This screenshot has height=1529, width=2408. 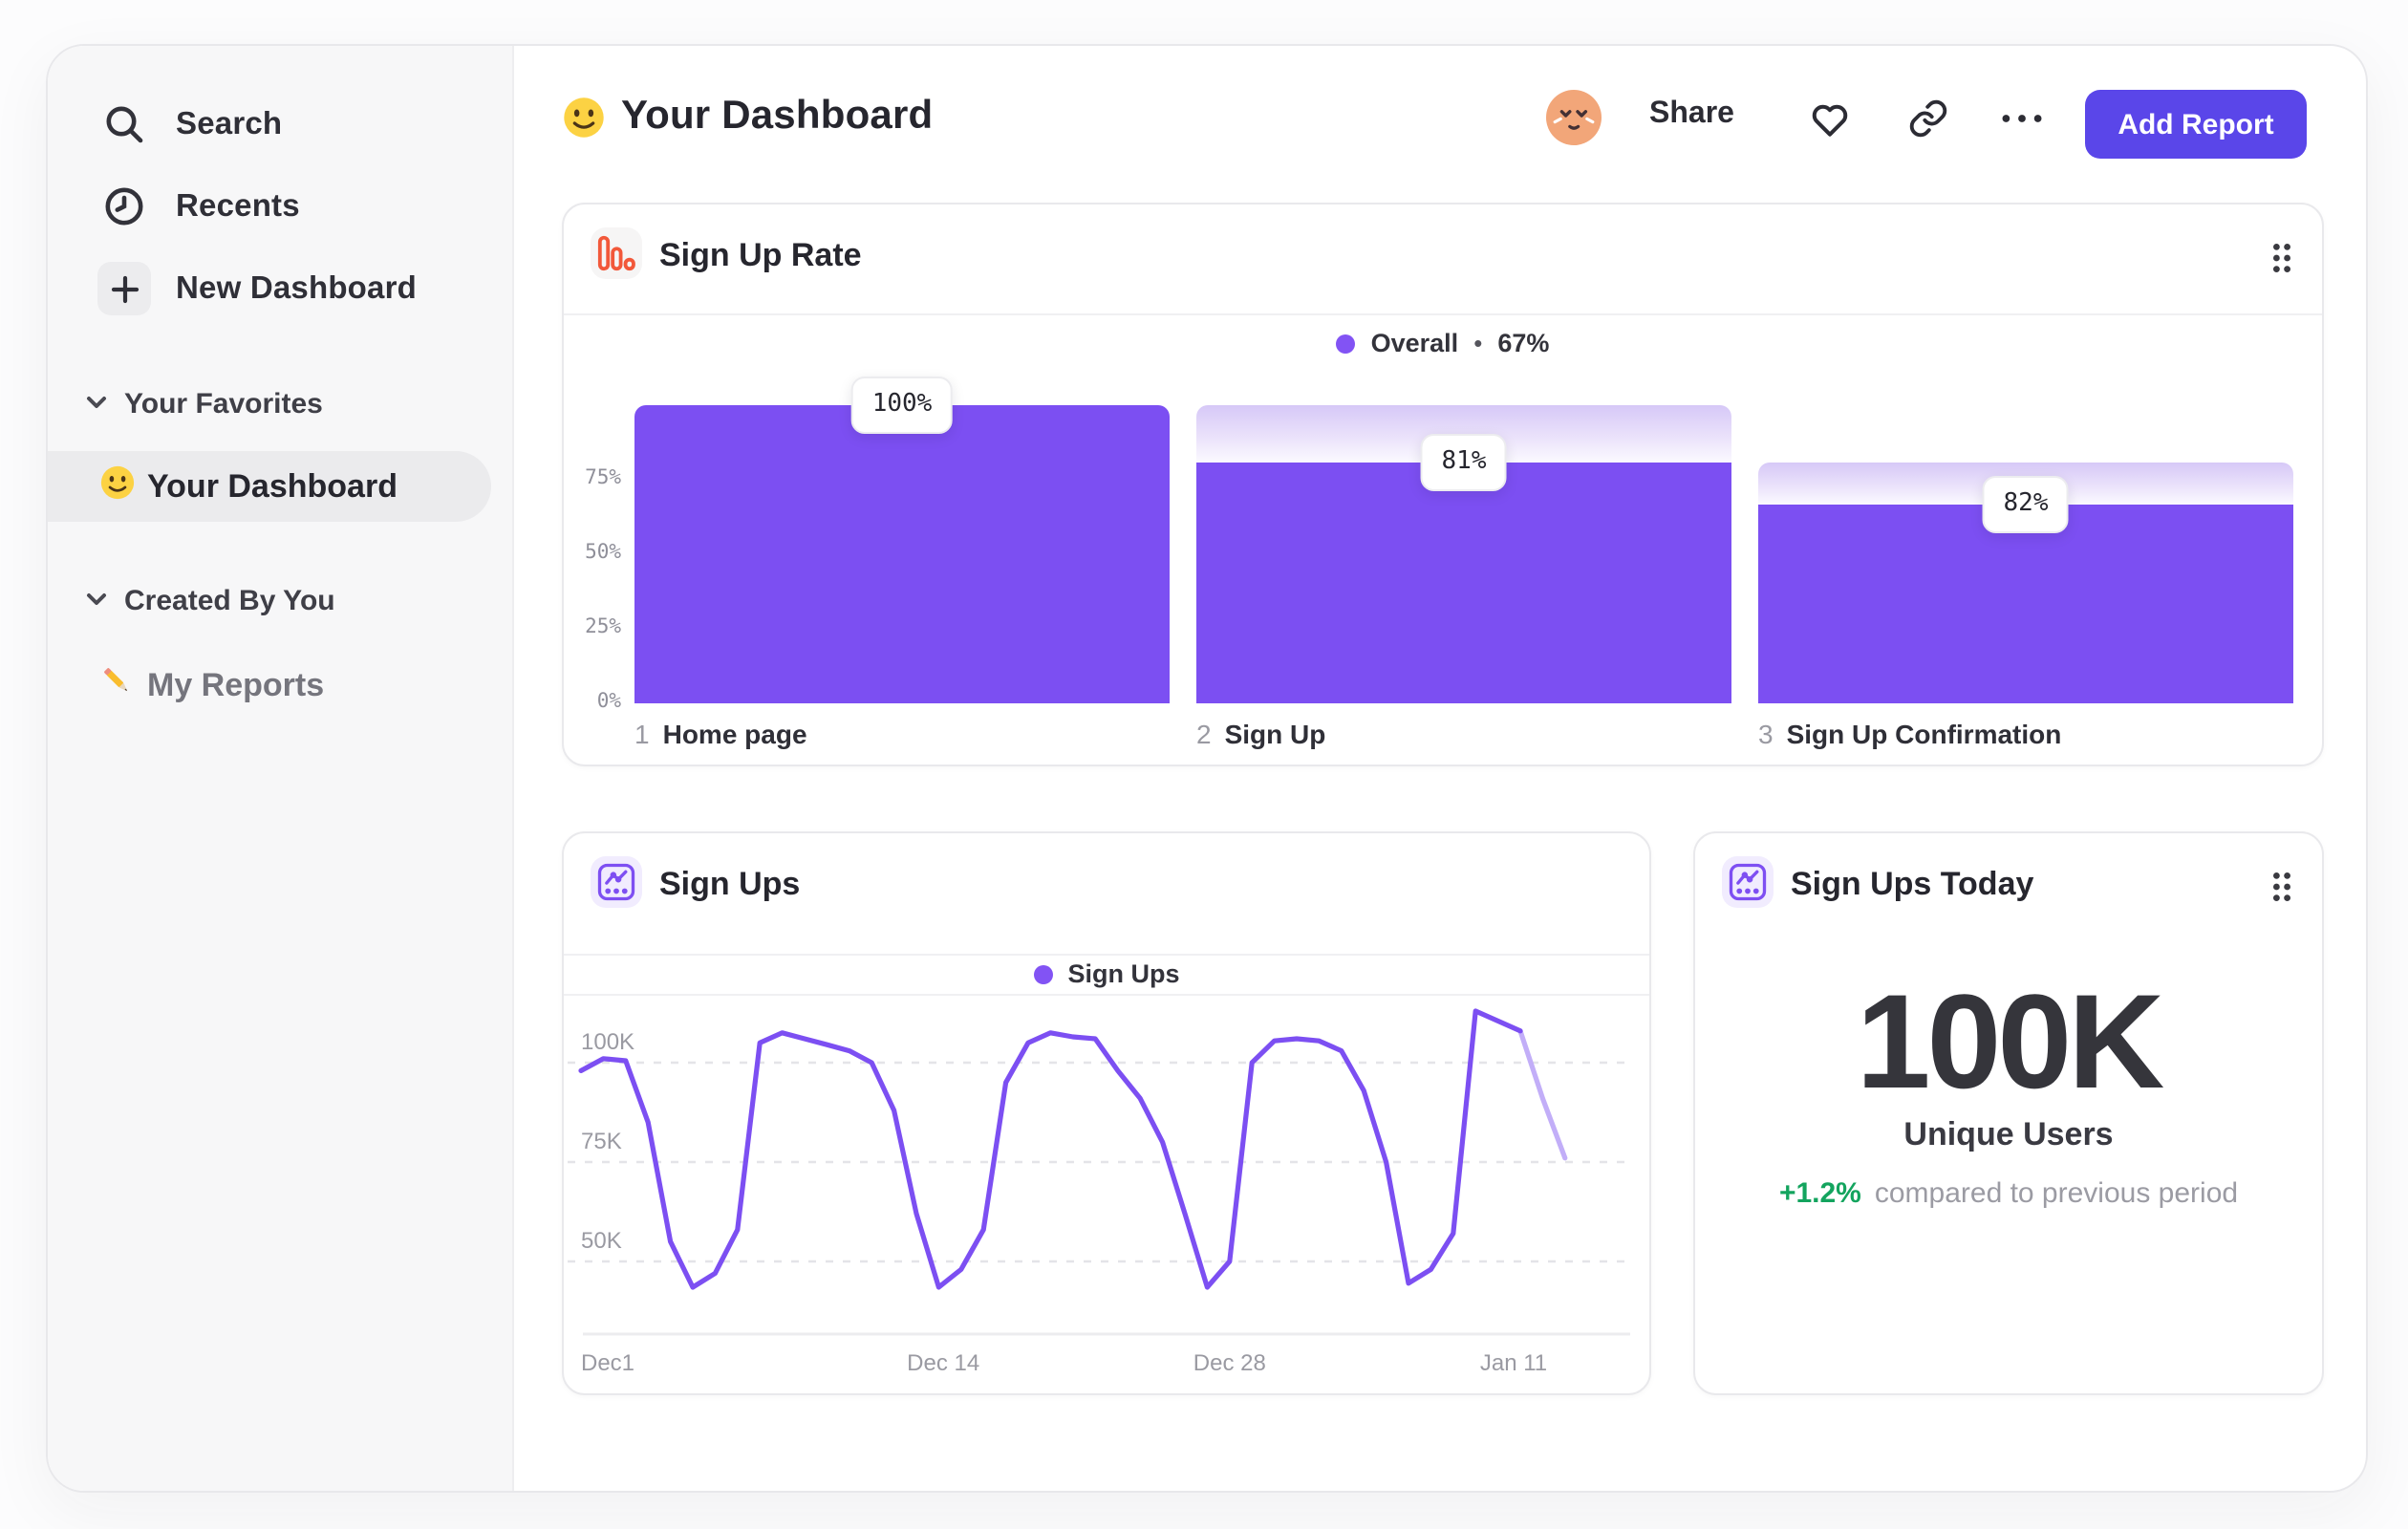 I want to click on sidebar-section-label: Created By You, so click(x=230, y=600).